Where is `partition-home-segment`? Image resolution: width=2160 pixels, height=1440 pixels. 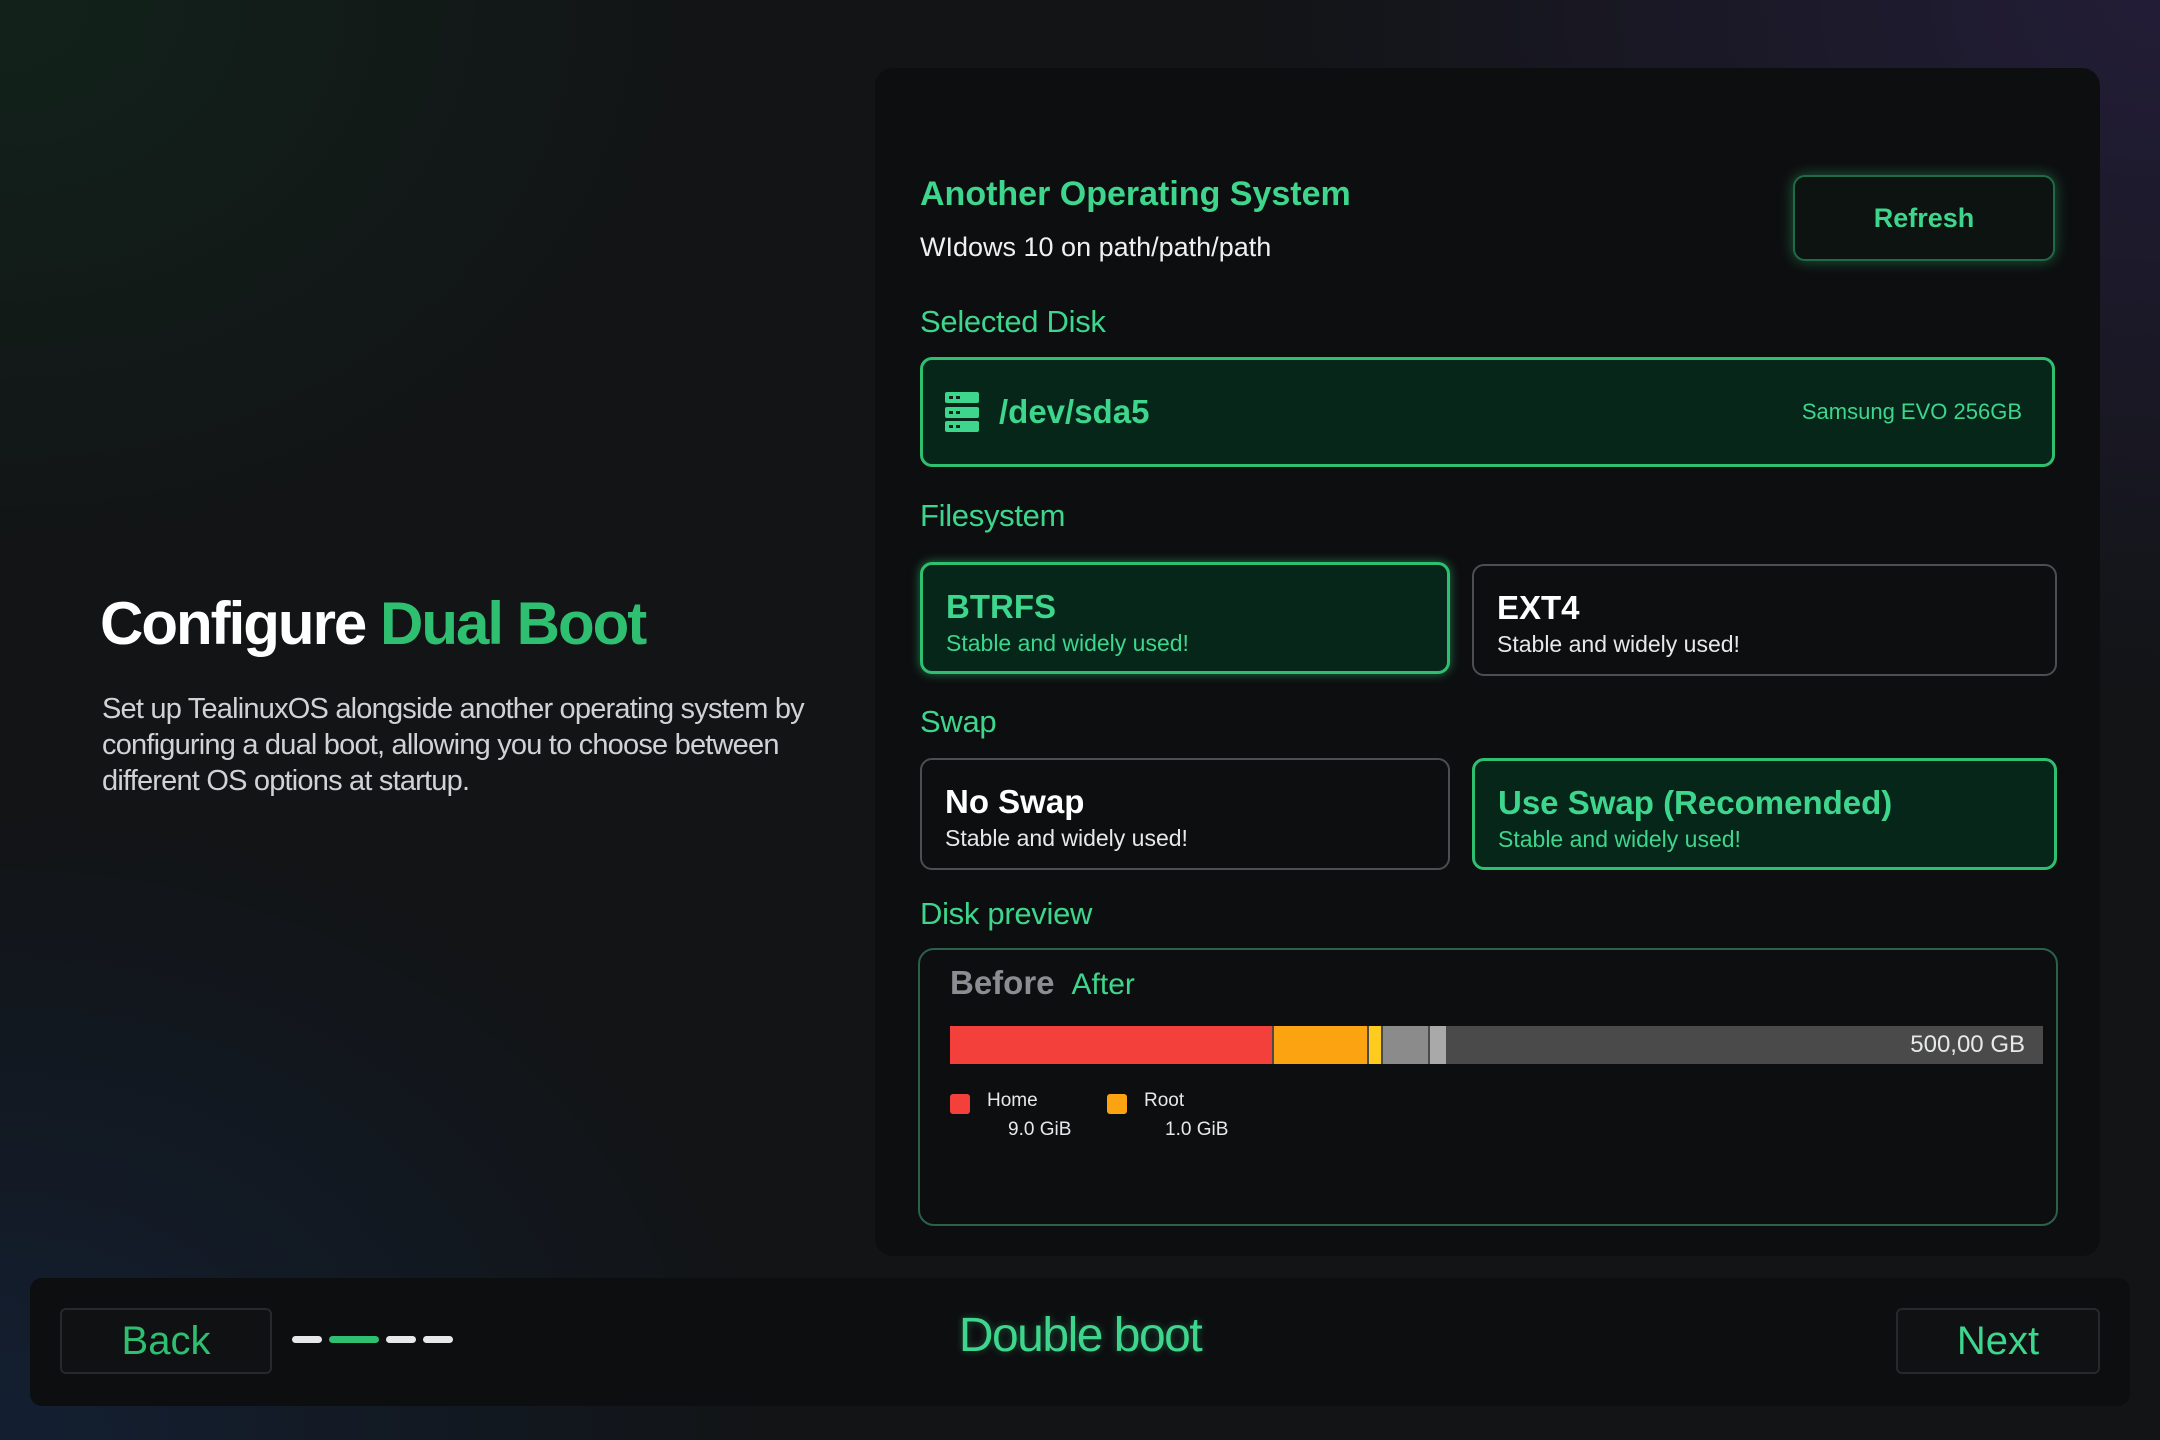 partition-home-segment is located at coordinates (1111, 1045).